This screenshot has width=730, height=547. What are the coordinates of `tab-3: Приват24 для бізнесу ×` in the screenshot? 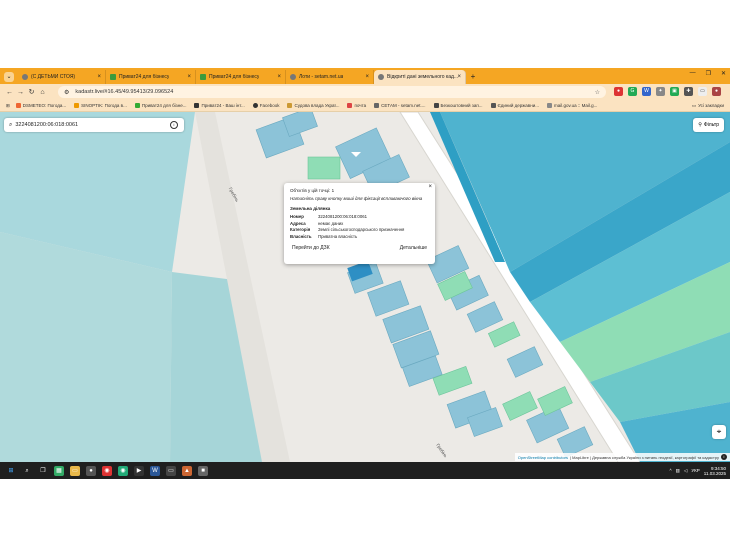 It's located at (241, 77).